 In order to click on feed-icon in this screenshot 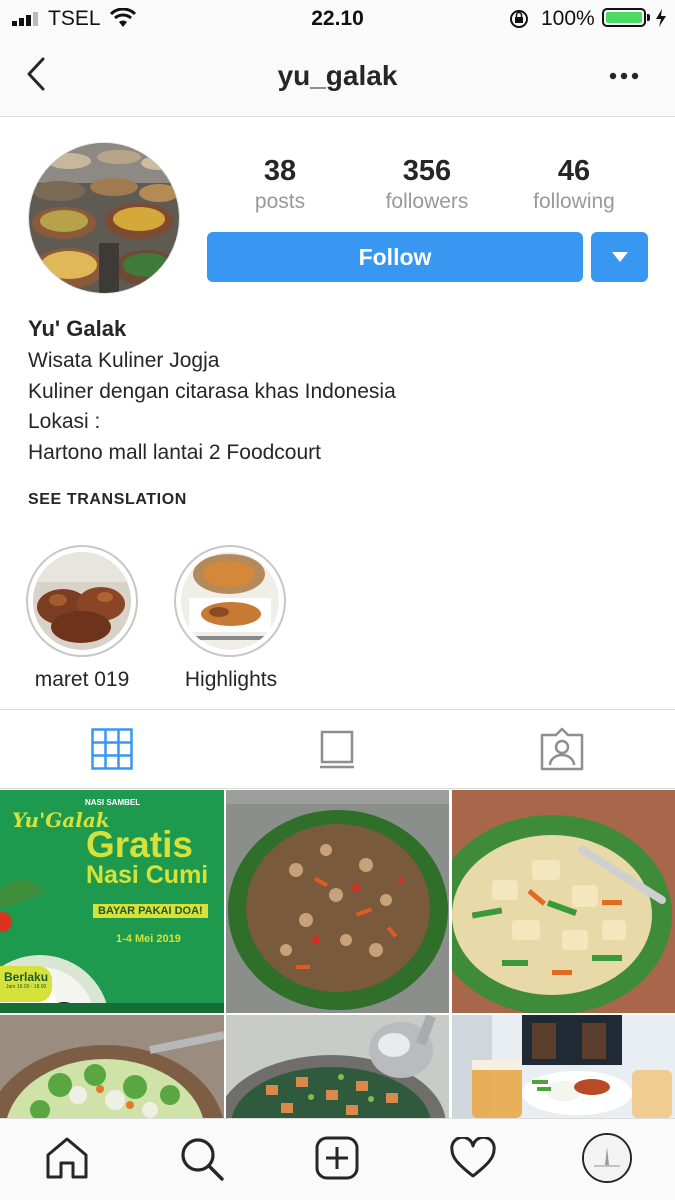, I will do `click(337, 749)`.